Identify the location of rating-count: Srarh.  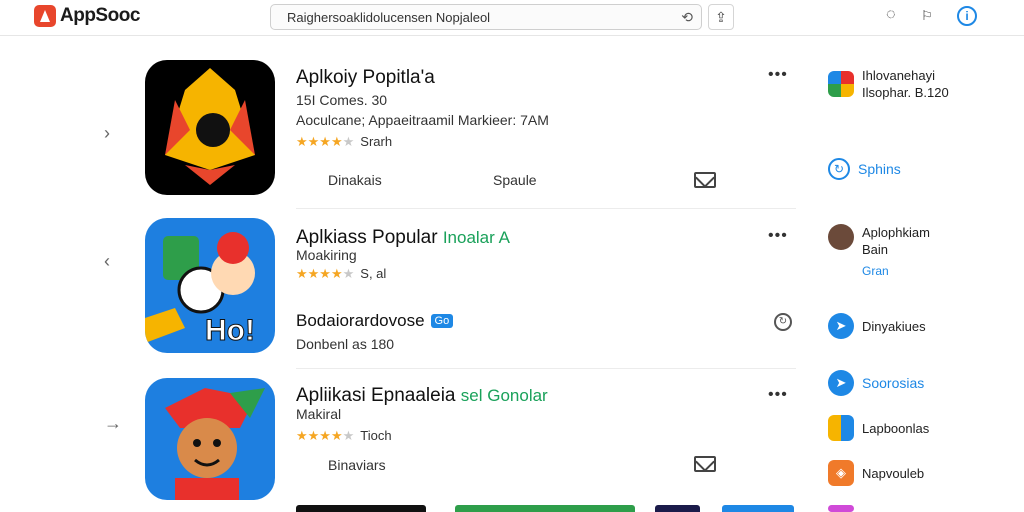
(376, 141).